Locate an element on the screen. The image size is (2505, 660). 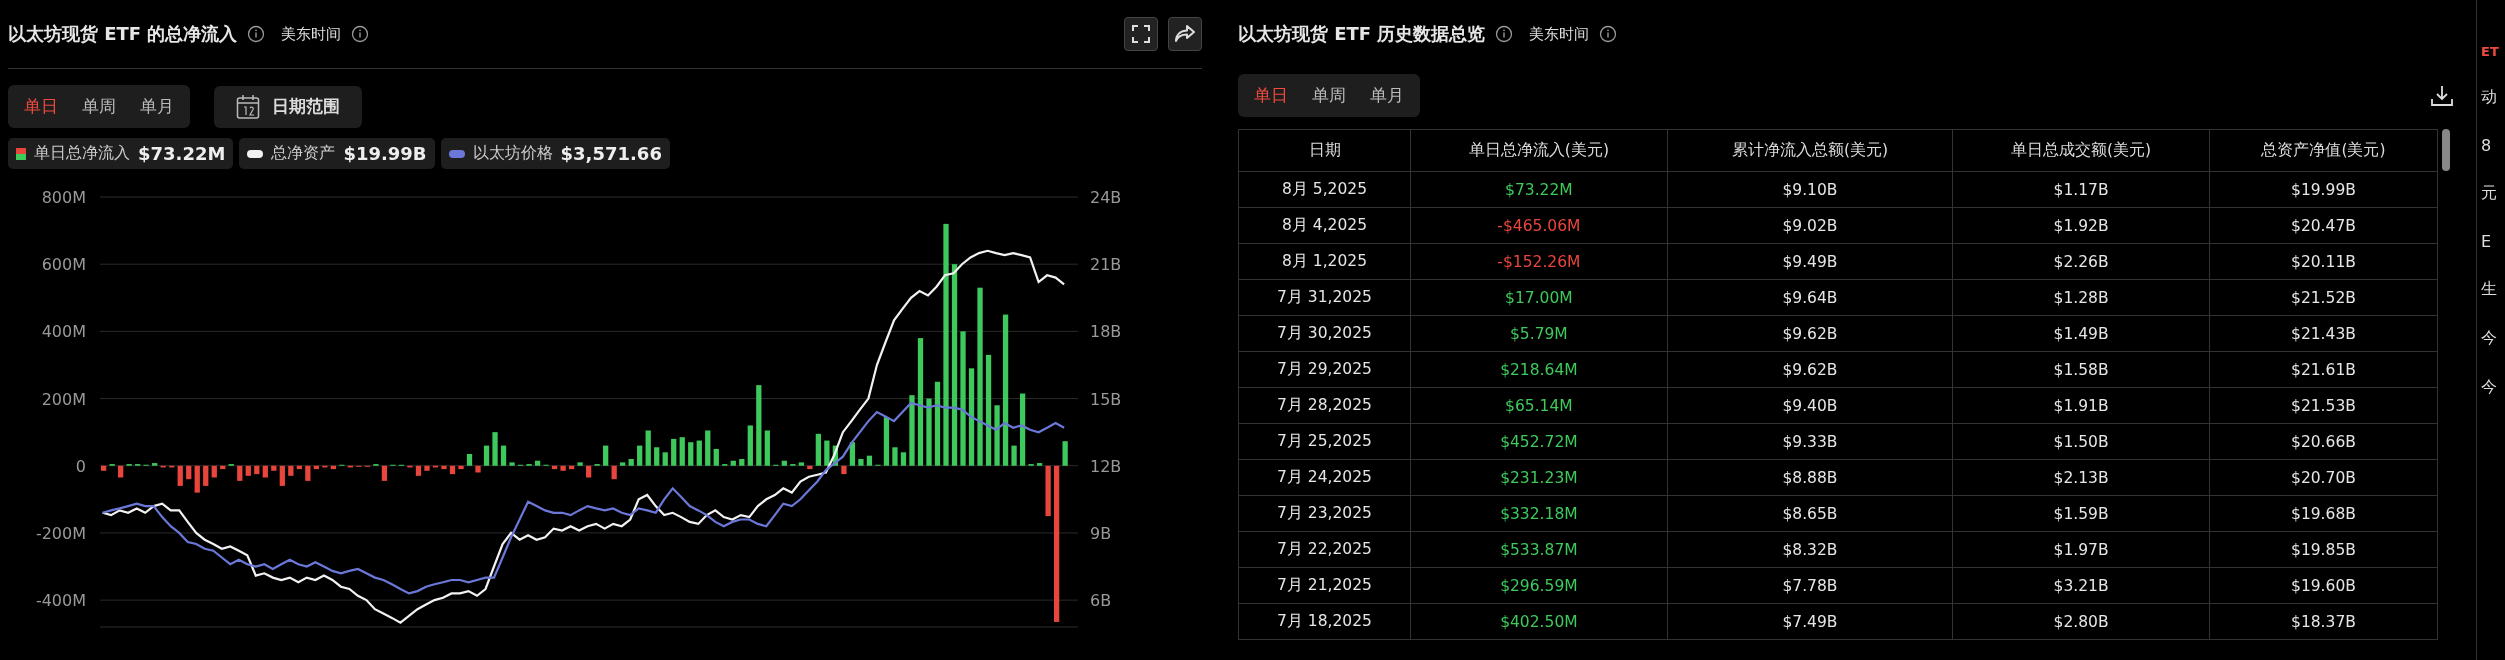
table-cell: $1.49B is located at coordinates (2081, 333).